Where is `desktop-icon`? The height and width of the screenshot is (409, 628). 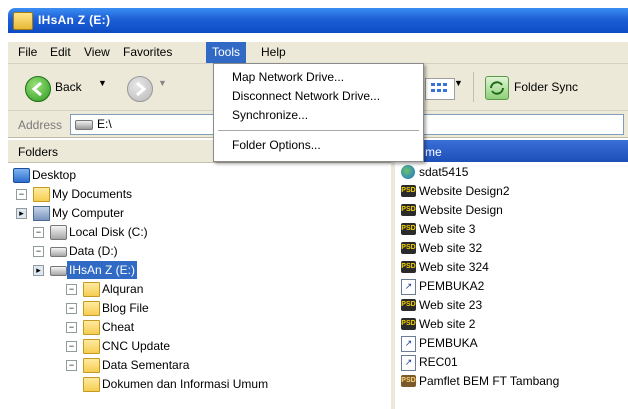
desktop-icon is located at coordinates (21, 175).